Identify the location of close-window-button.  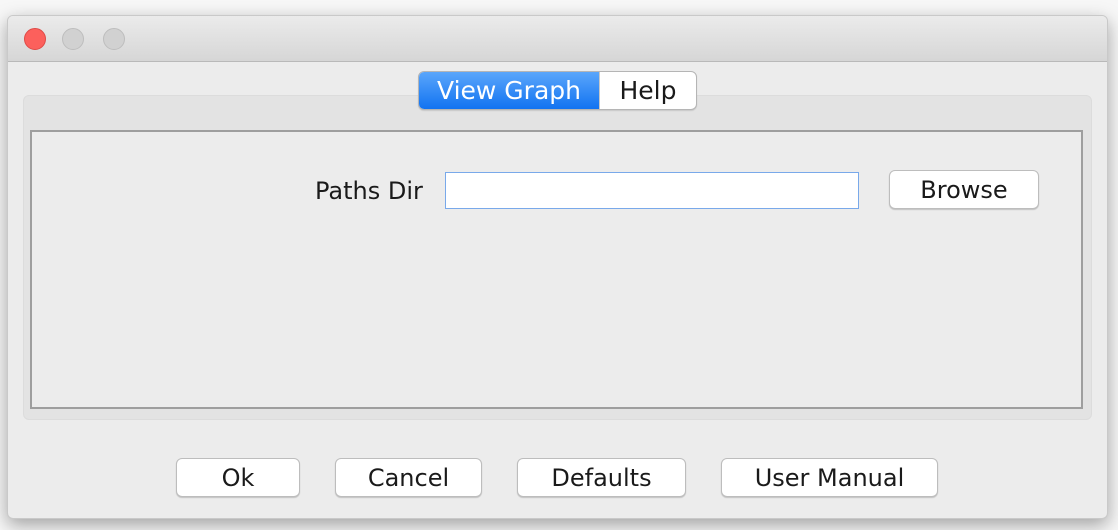
(35, 39).